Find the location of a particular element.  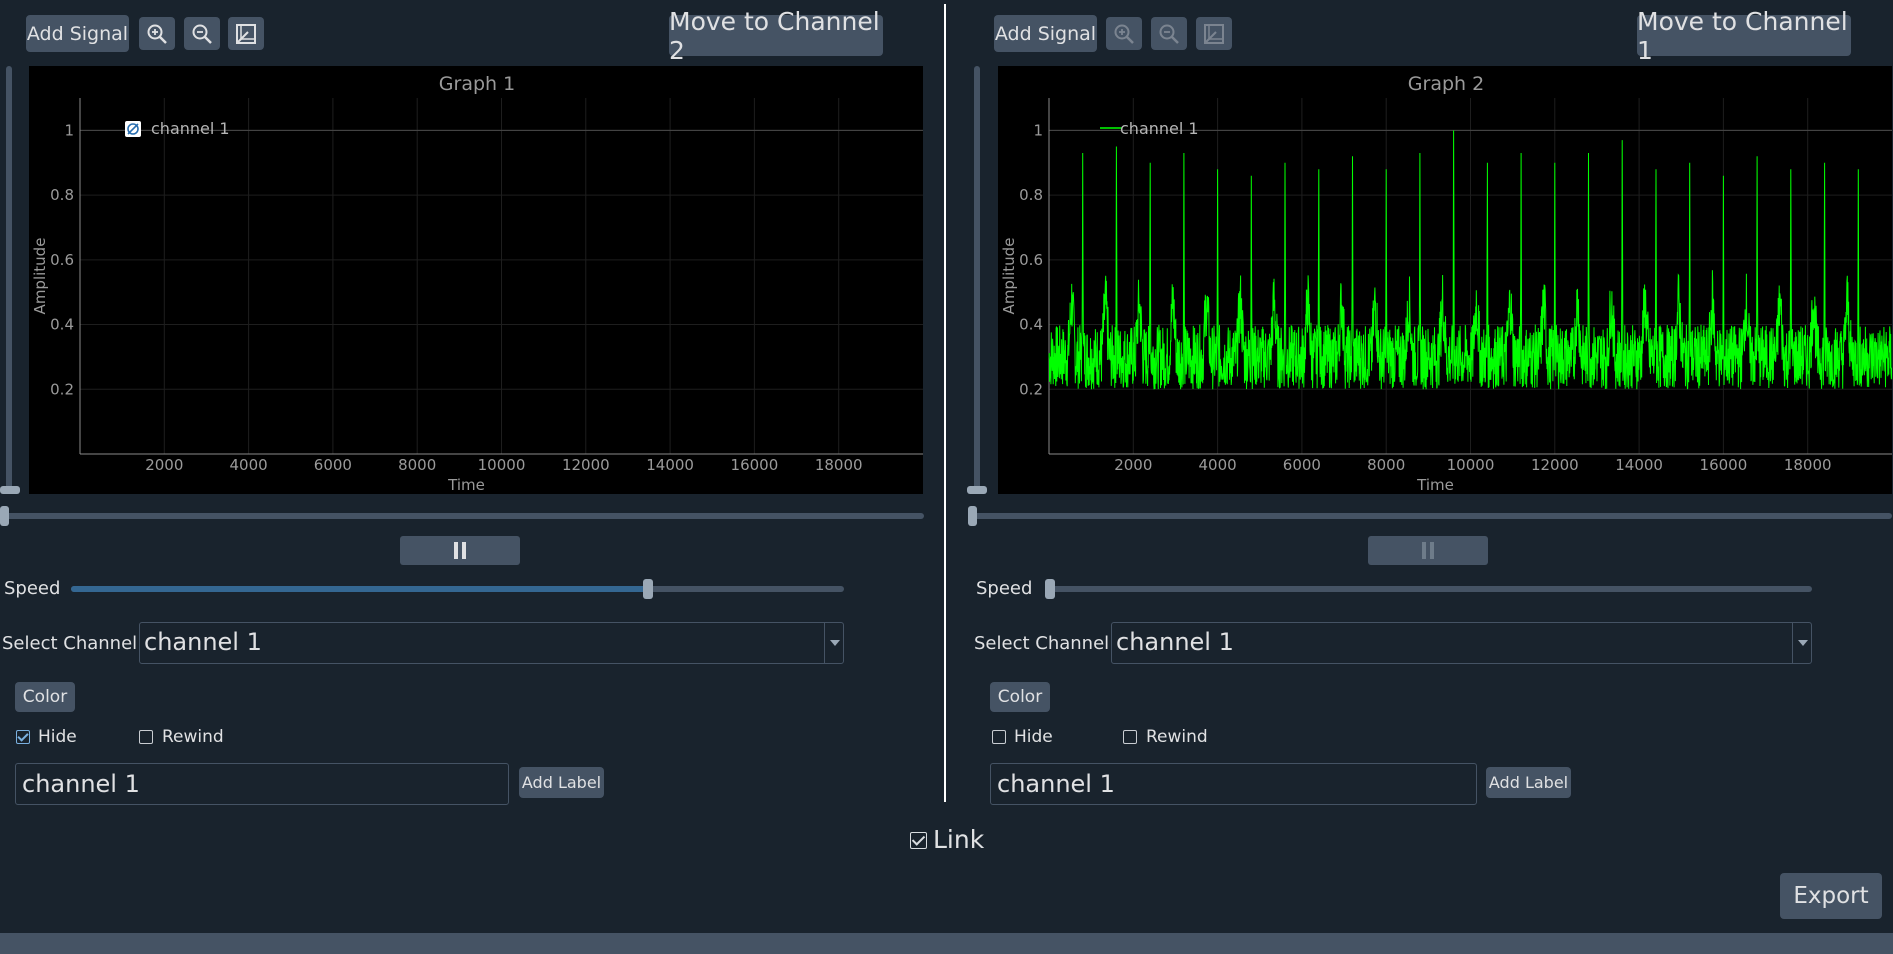

panel-divider is located at coordinates (945, 403).